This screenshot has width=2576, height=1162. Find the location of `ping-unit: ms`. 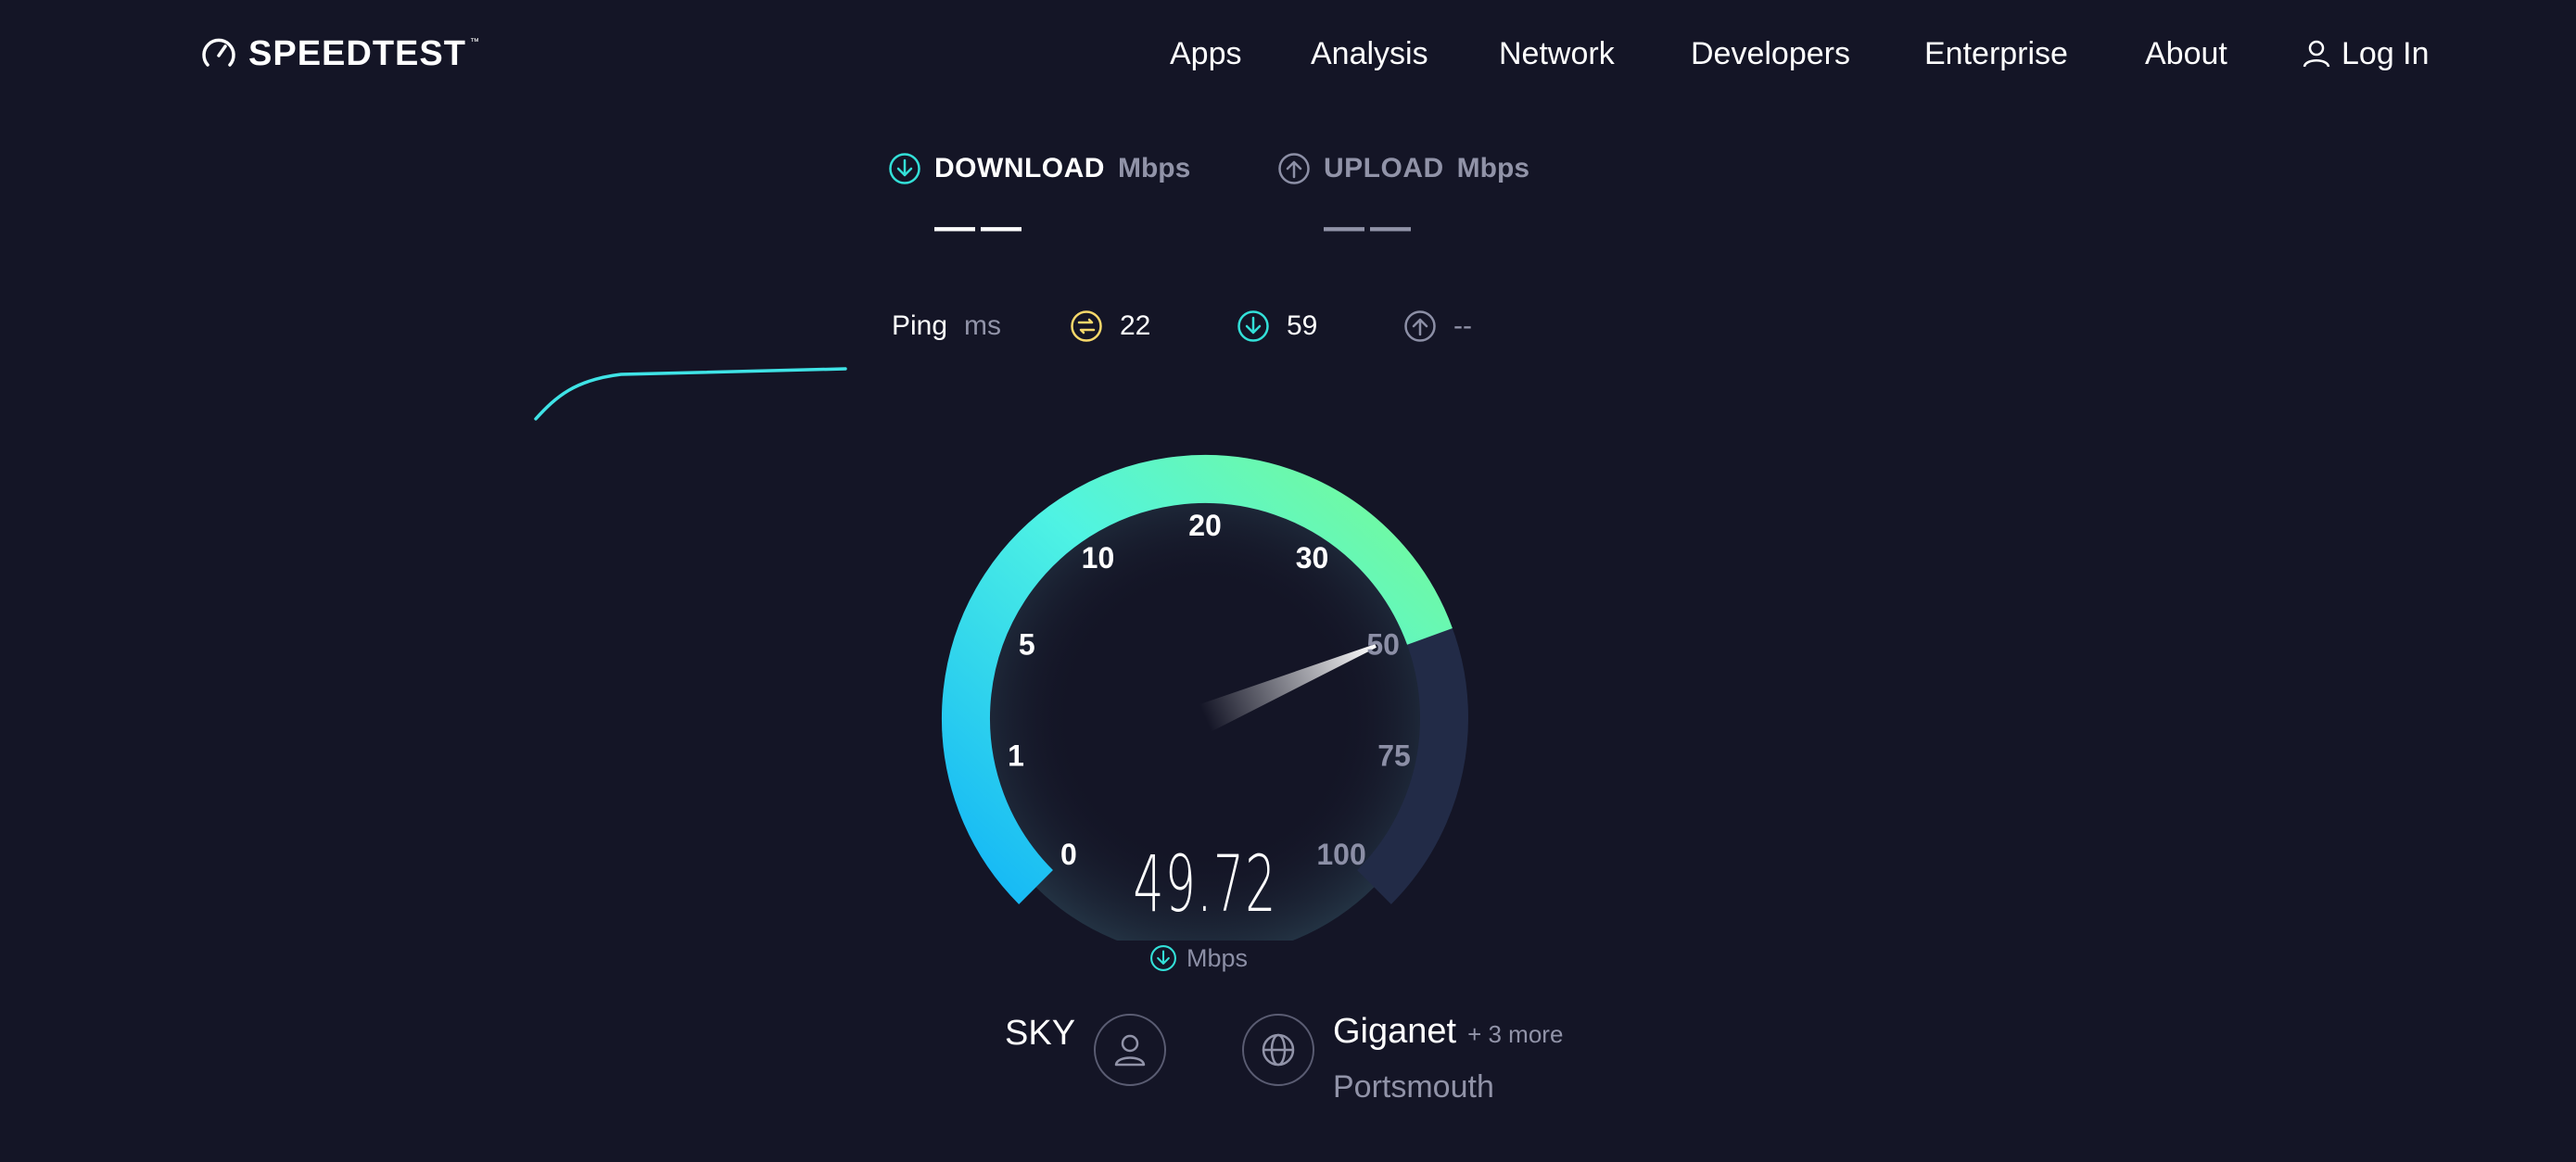

ping-unit: ms is located at coordinates (983, 325).